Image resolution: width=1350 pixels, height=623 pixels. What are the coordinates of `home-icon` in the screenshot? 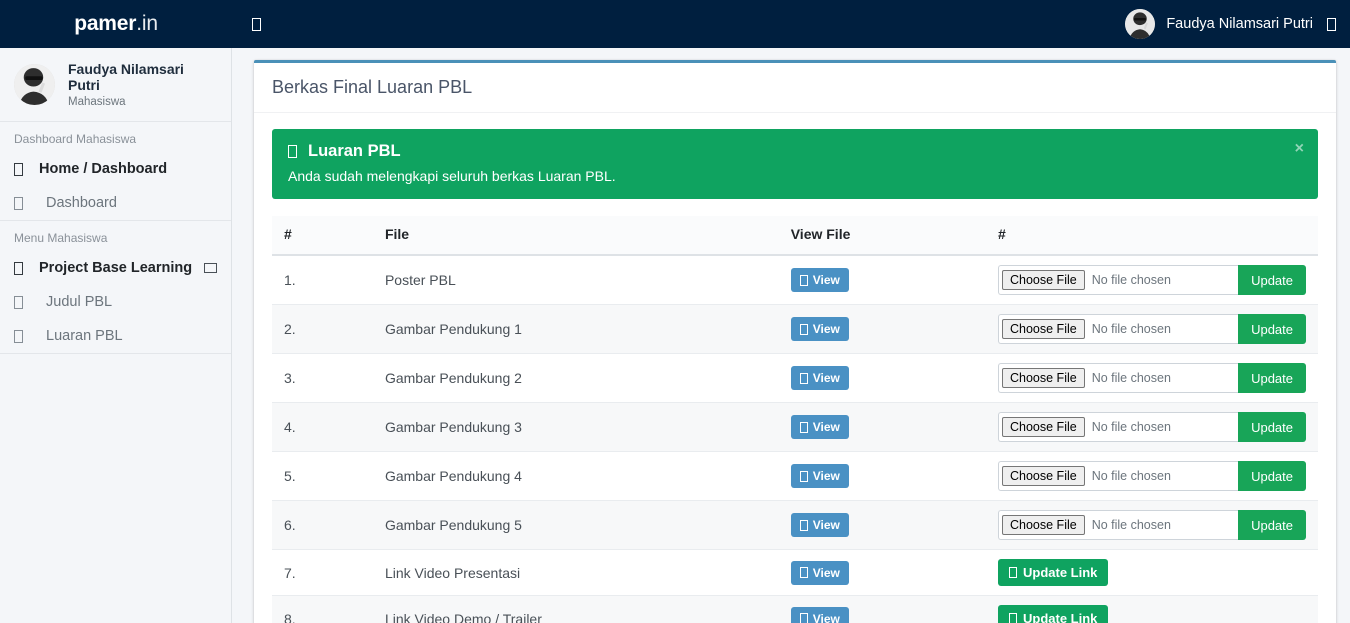 It's located at (26, 169).